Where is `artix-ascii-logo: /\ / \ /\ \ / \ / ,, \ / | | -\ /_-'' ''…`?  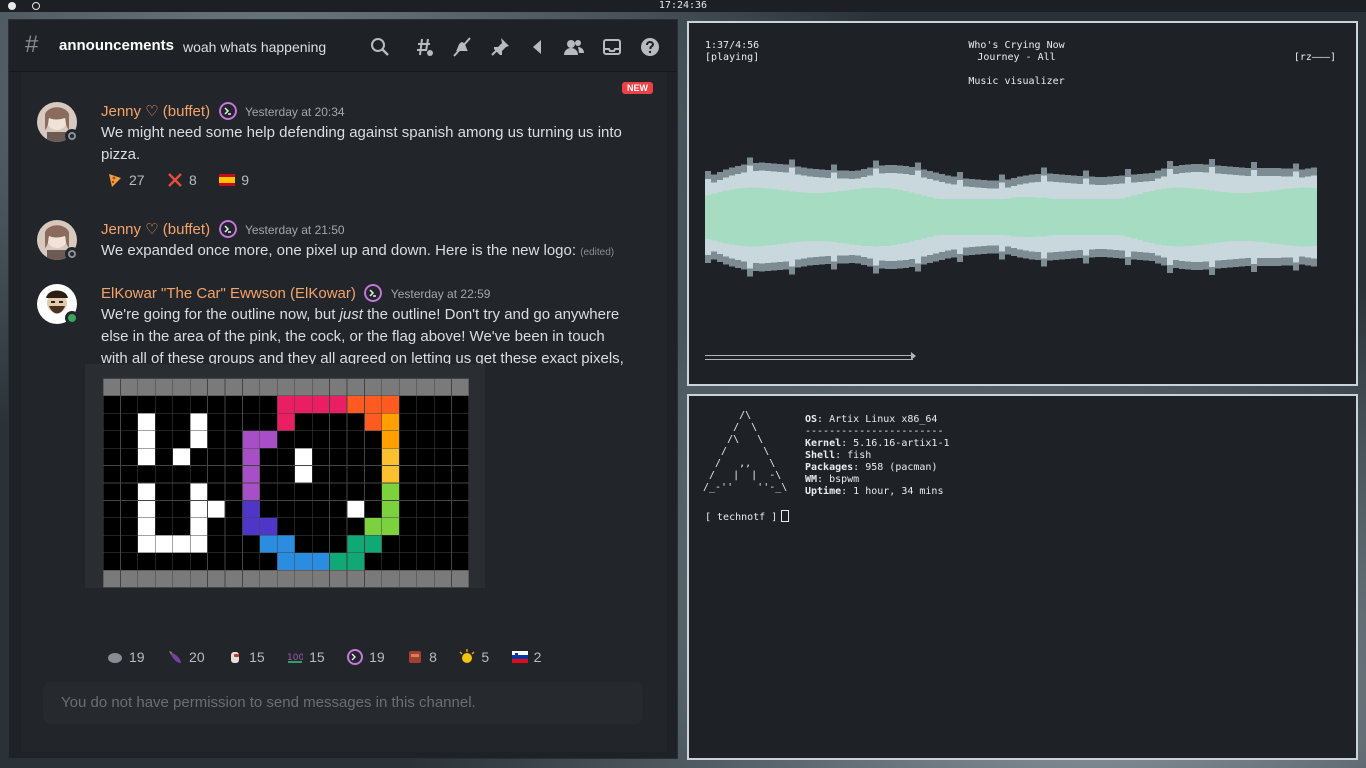
artix-ascii-logo: /\ / \ /\ \ / \ / ,, \ / | | -\ /_-'' ''… is located at coordinates (745, 451).